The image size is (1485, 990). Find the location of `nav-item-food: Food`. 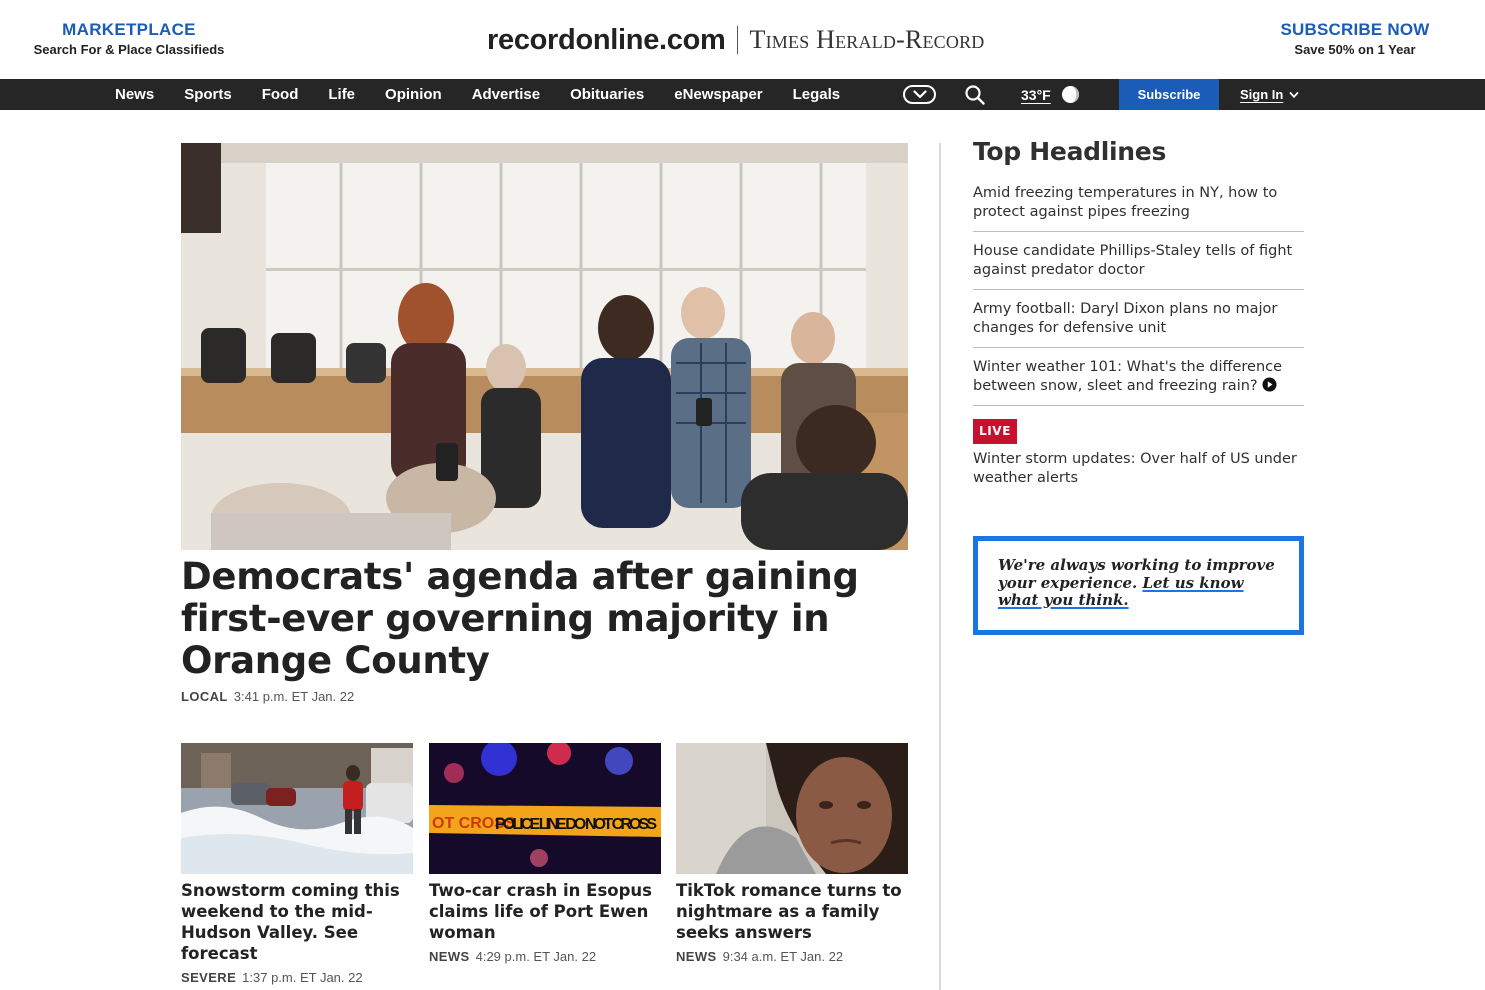

nav-item-food: Food is located at coordinates (280, 94).